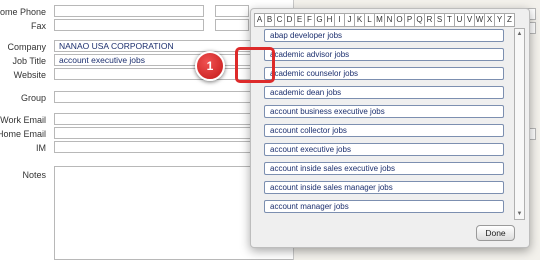  What do you see at coordinates (29, 61) in the screenshot?
I see `job-title-label: Job Title` at bounding box center [29, 61].